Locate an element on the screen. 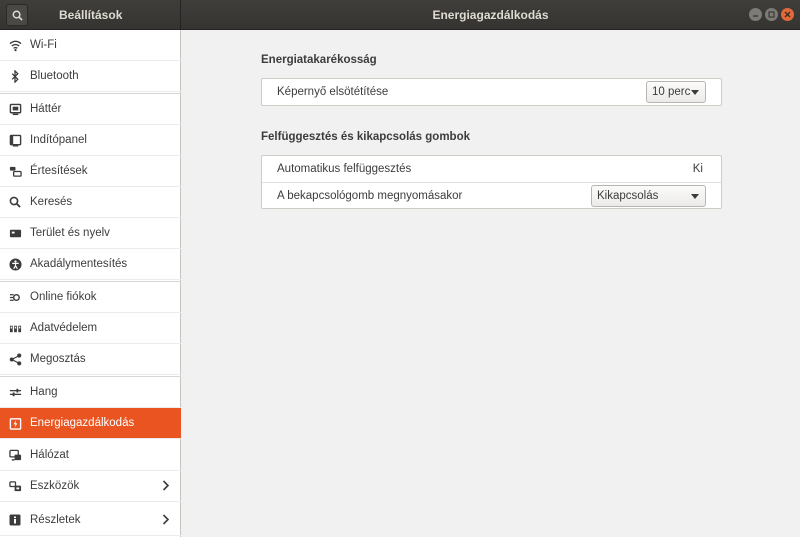 Image resolution: width=800 pixels, height=537 pixels. sidebar-item-online-accounts: Online fiókok is located at coordinates (90, 297).